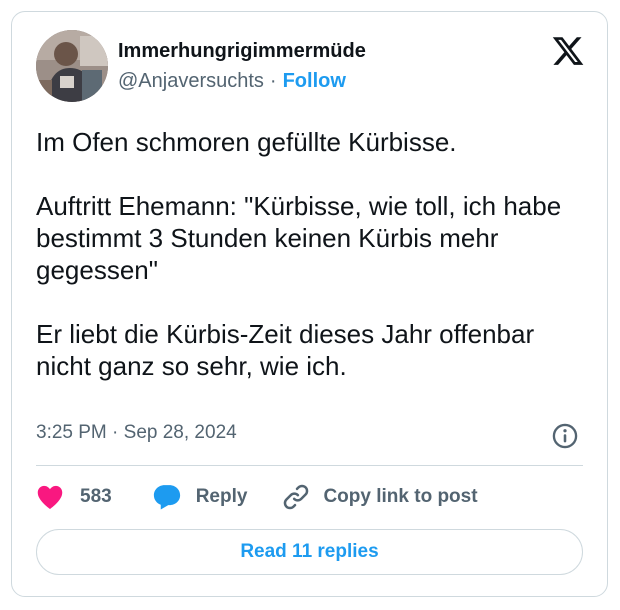 The image size is (620, 610). What do you see at coordinates (166, 497) in the screenshot?
I see `speech-bubble-icon` at bounding box center [166, 497].